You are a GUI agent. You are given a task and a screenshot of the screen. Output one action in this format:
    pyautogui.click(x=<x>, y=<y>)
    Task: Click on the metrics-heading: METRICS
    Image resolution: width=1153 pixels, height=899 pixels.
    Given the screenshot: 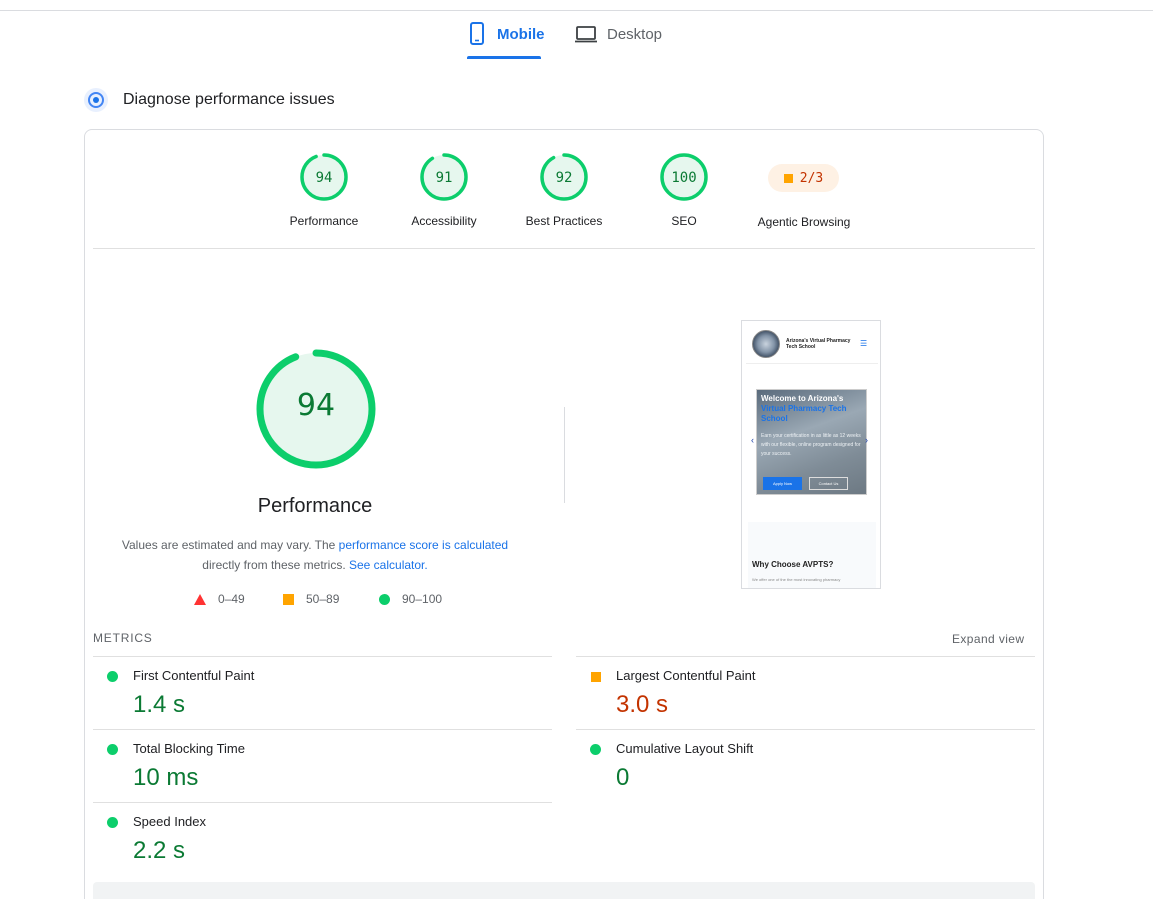 What is the action you would take?
    pyautogui.click(x=123, y=638)
    